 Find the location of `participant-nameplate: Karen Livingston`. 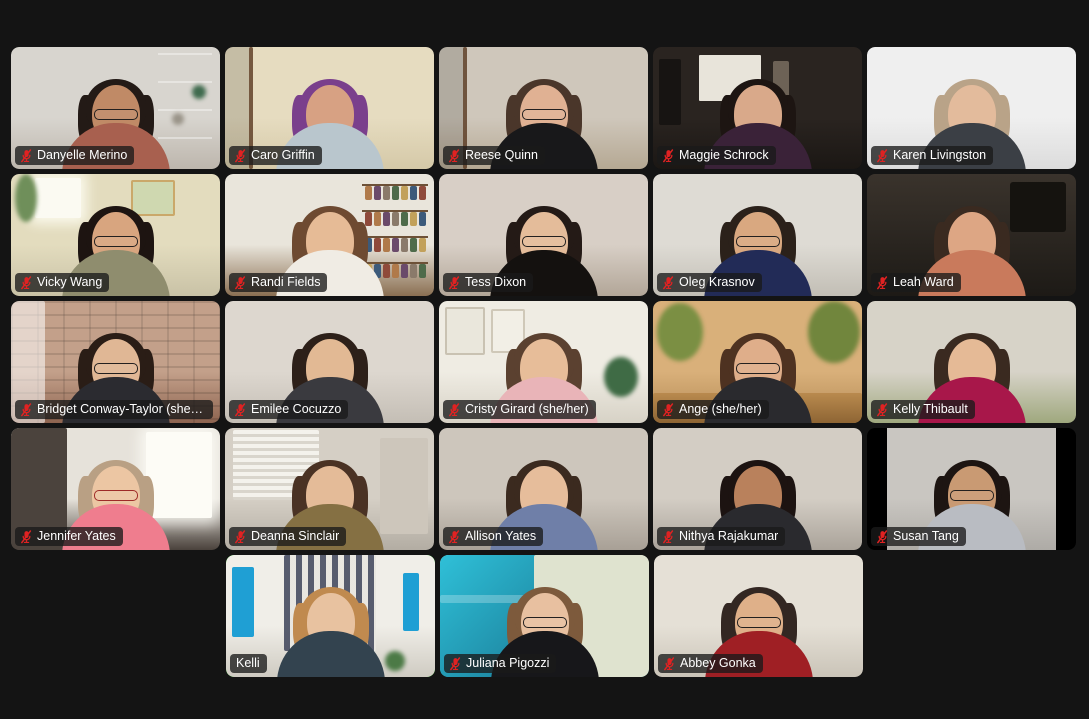

participant-nameplate: Karen Livingston is located at coordinates (932, 155).